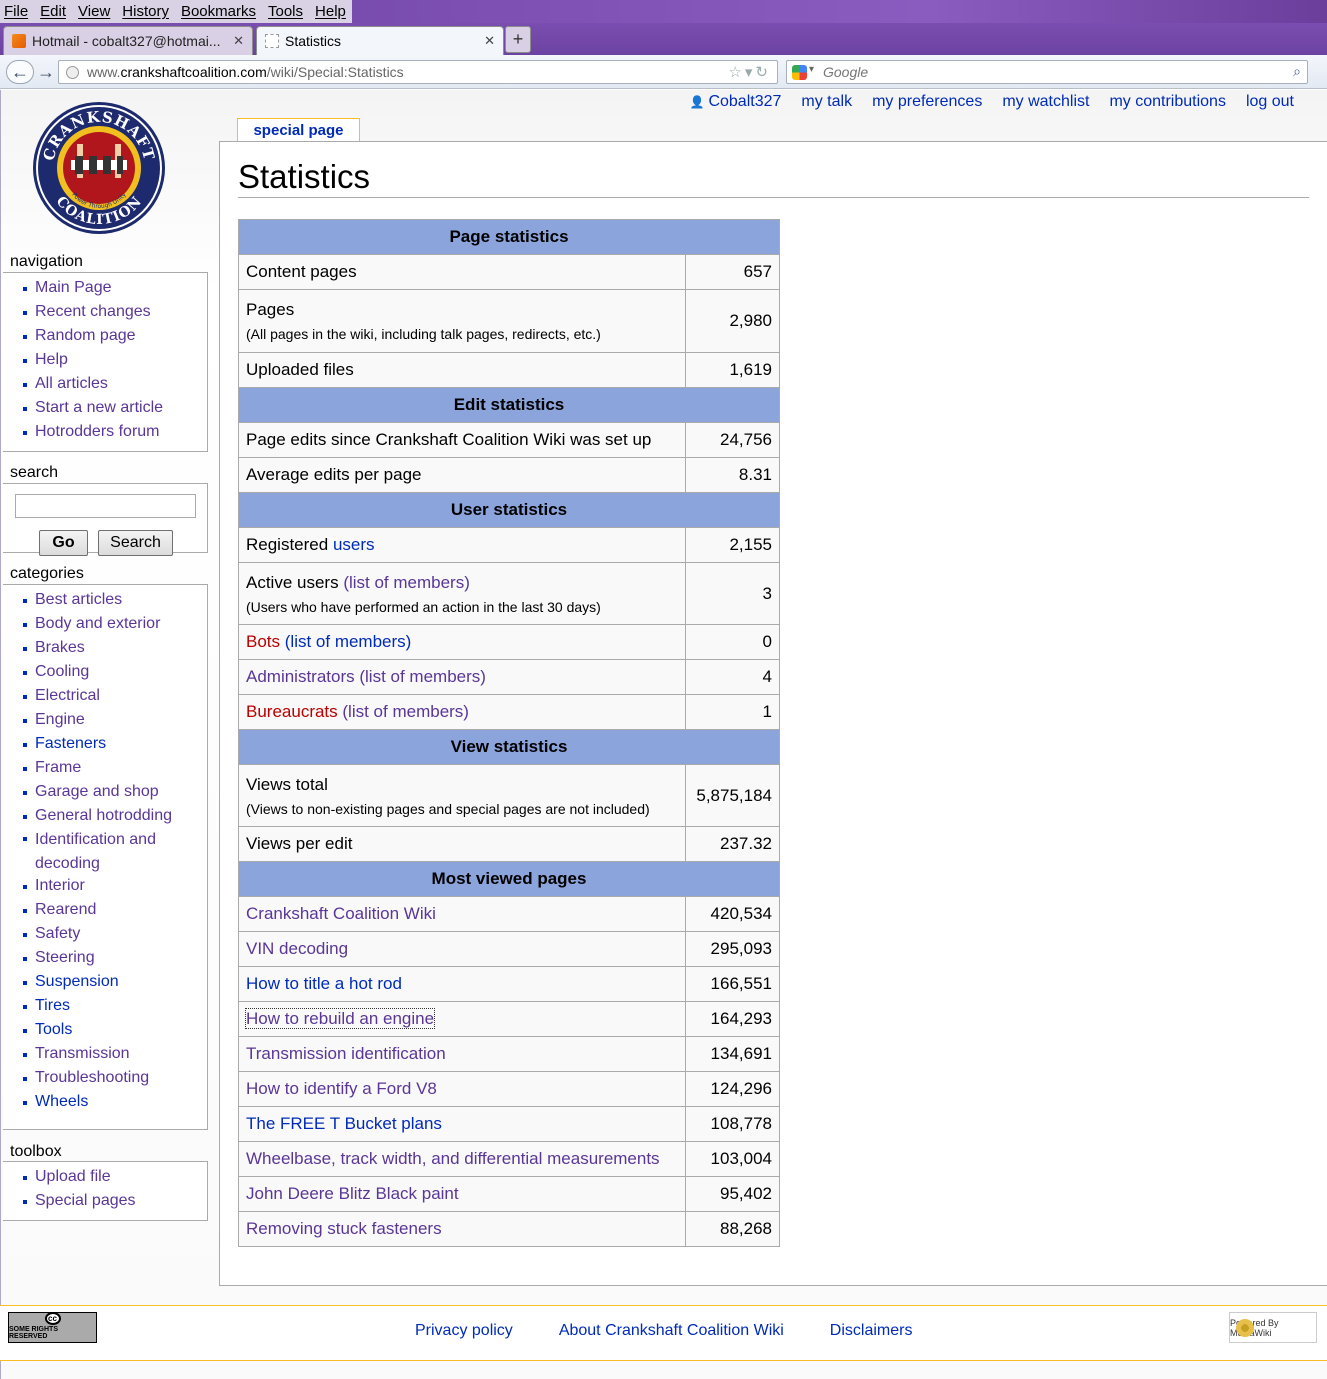 The image size is (1327, 1379). Describe the element at coordinates (73, 1176) in the screenshot. I see `upload-file-link: Upload file` at that location.